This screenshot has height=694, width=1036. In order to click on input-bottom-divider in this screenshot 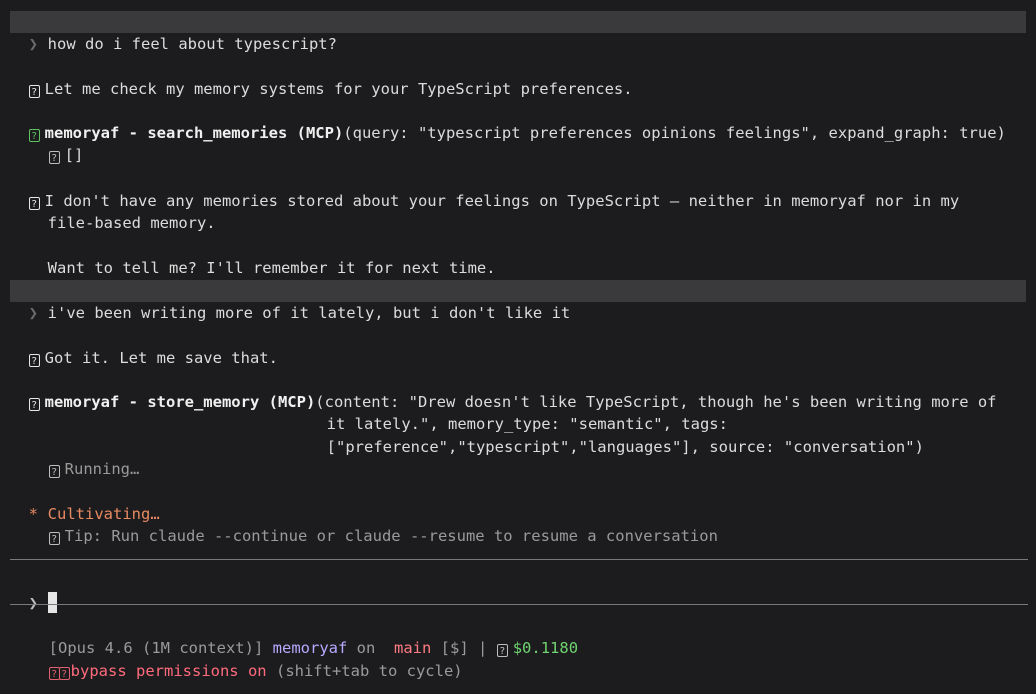, I will do `click(519, 604)`.